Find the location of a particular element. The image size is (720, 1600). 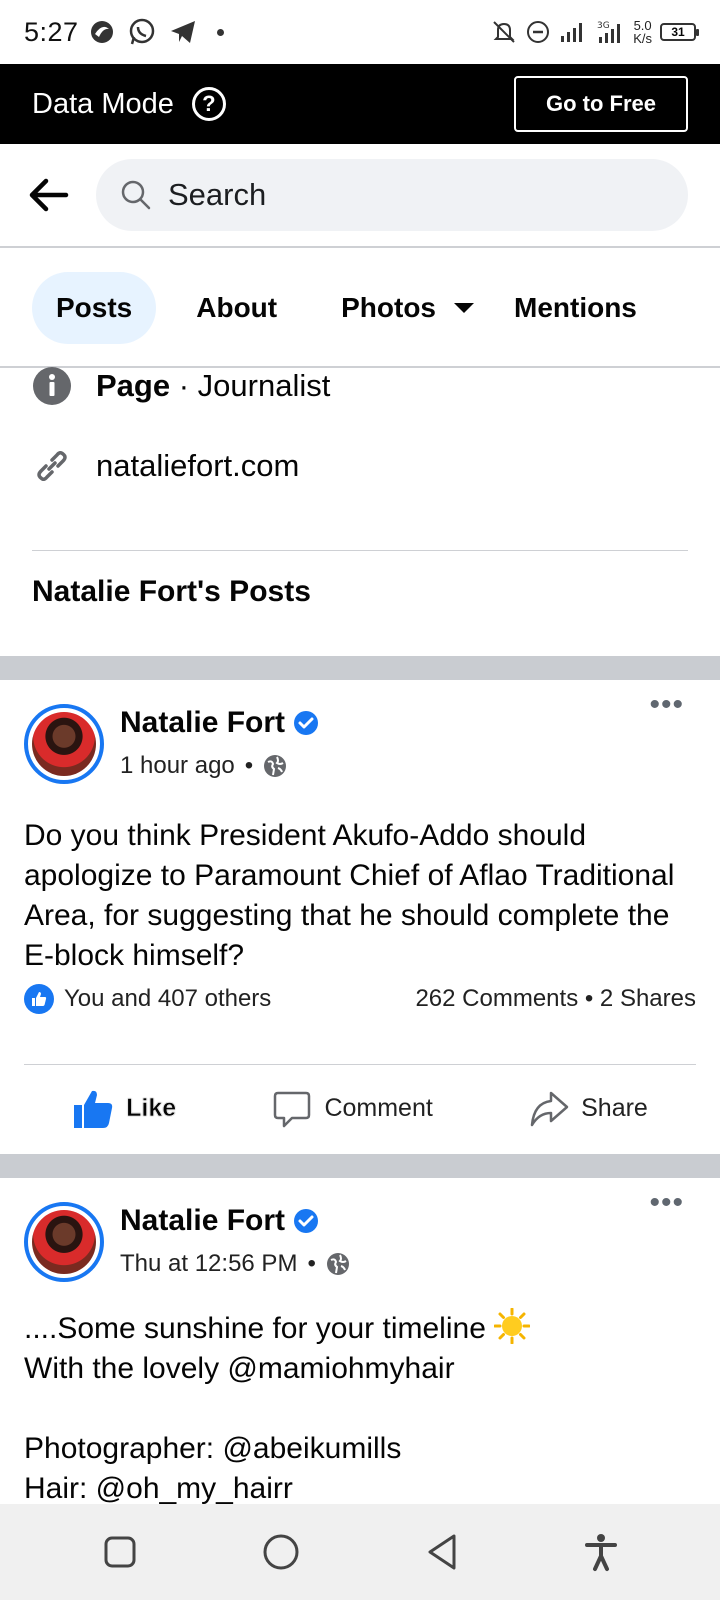

post-line: With the lovely @mamiohmyhair is located at coordinates (239, 1368).